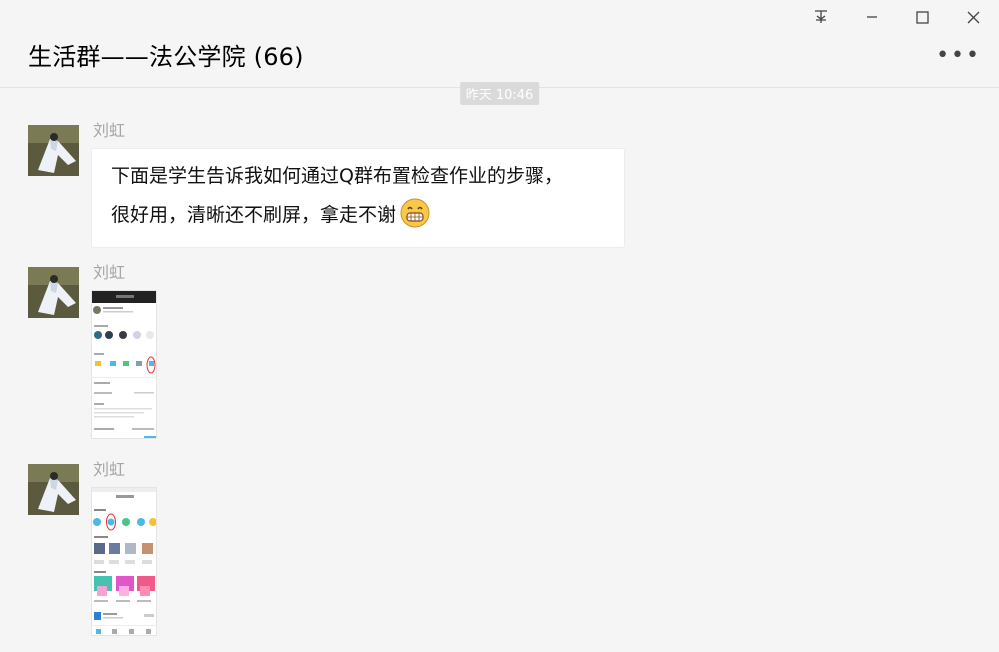  I want to click on close-icon, so click(973, 17).